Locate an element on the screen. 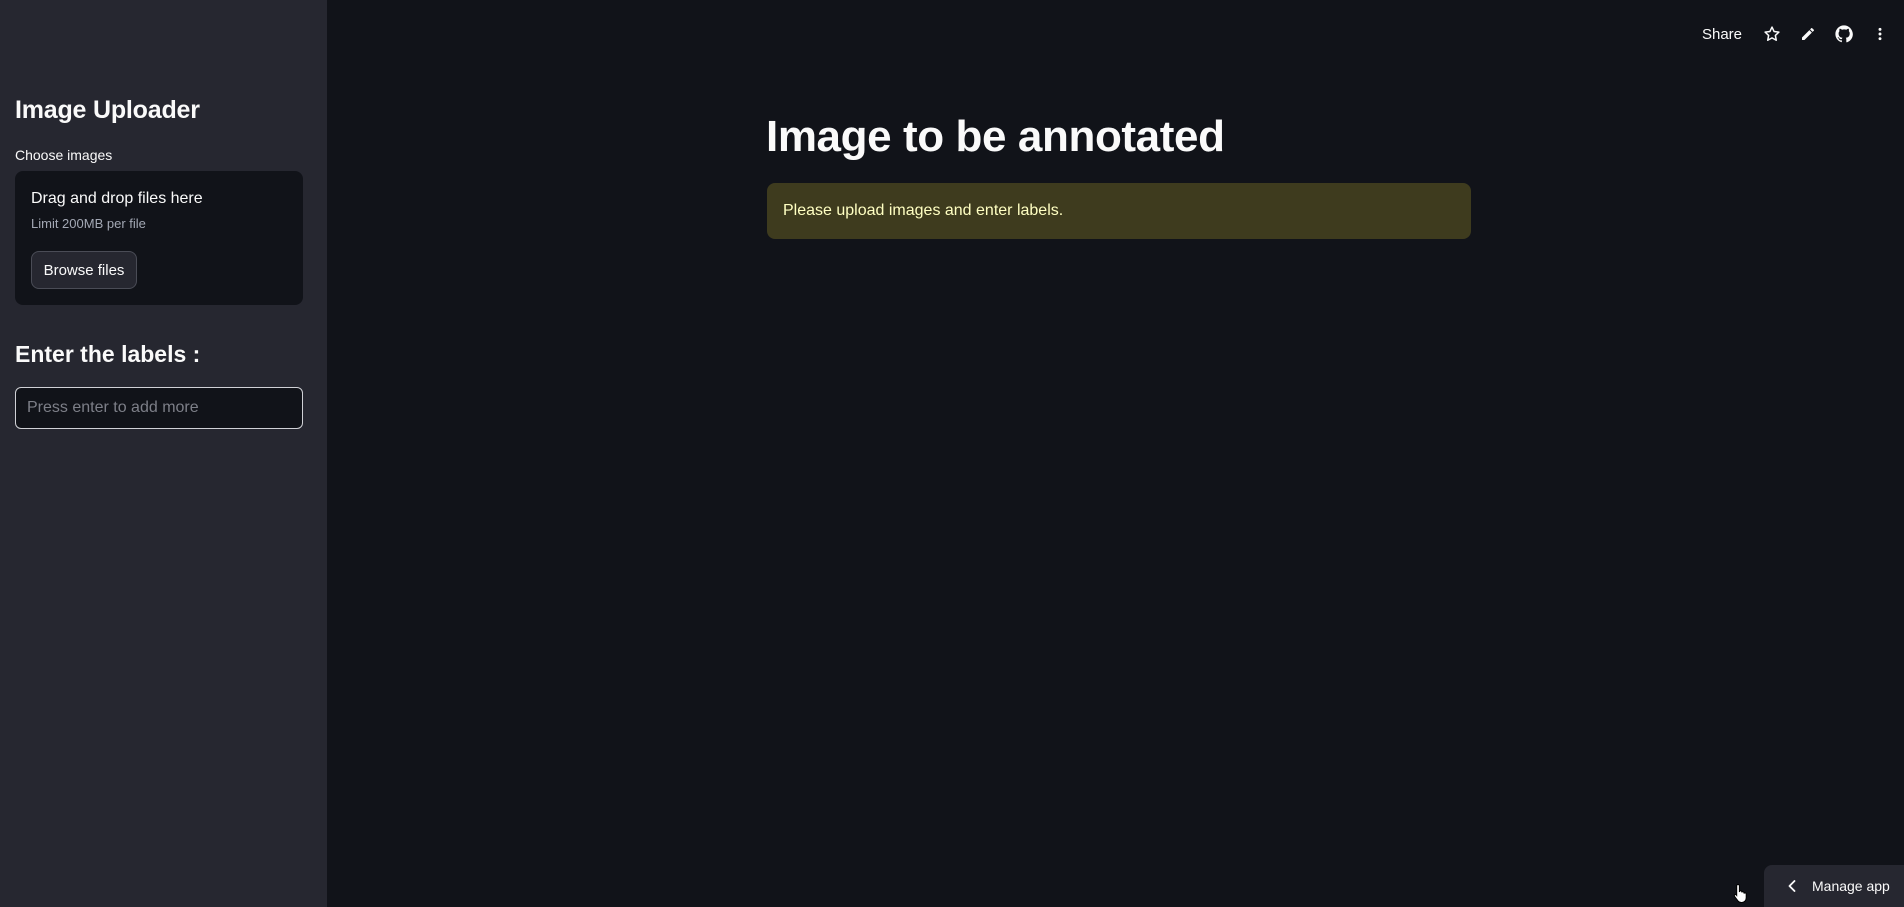 The height and width of the screenshot is (907, 1904). mouse-cursor-icon is located at coordinates (1741, 895).